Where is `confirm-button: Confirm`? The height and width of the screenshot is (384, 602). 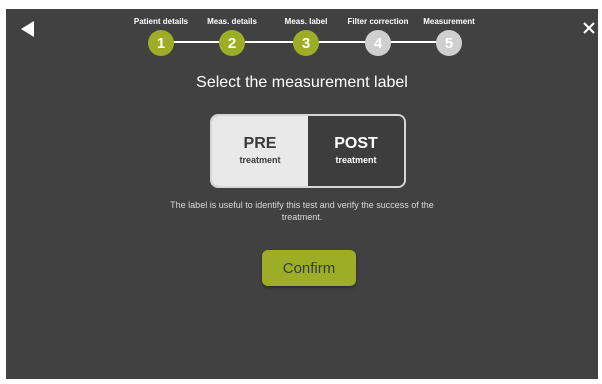
confirm-button: Confirm is located at coordinates (309, 268).